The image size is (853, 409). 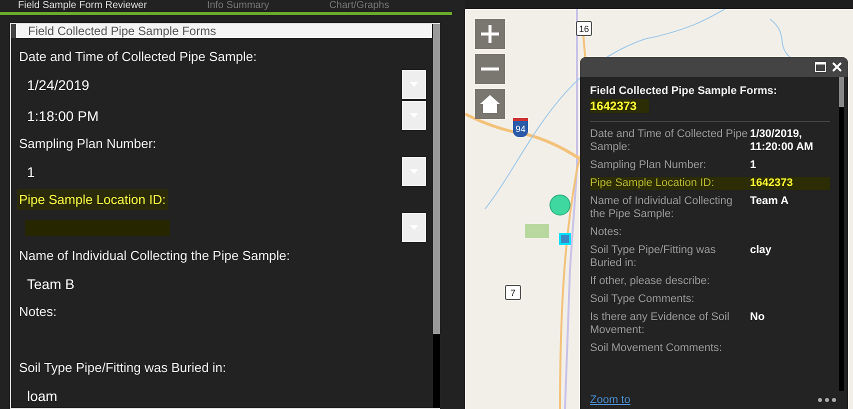 I want to click on attribute-label: Pipe Sample Location ID:, so click(x=653, y=183).